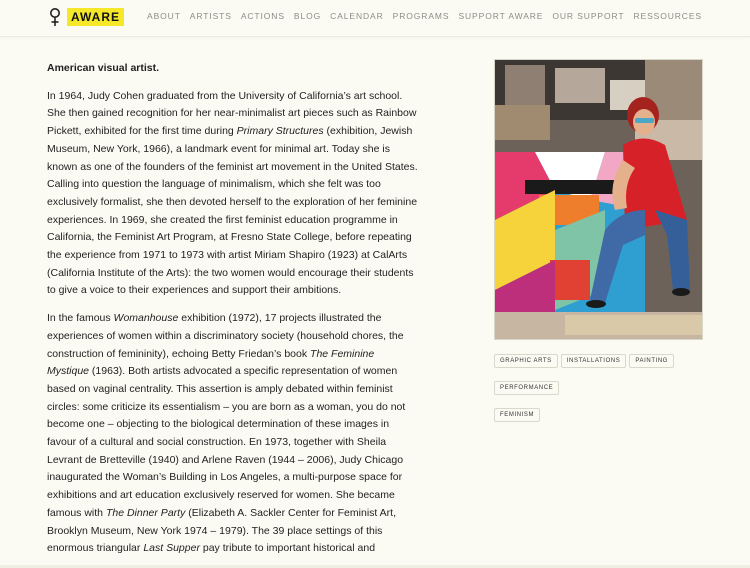  Describe the element at coordinates (164, 16) in the screenshot. I see `nav-item-about: ABOUT` at that location.